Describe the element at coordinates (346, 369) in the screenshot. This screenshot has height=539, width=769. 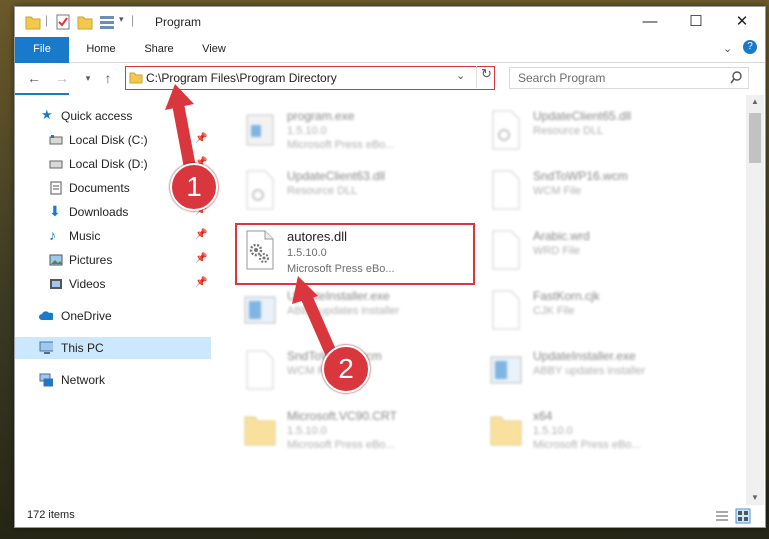
I see `step-badge-2: 2` at that location.